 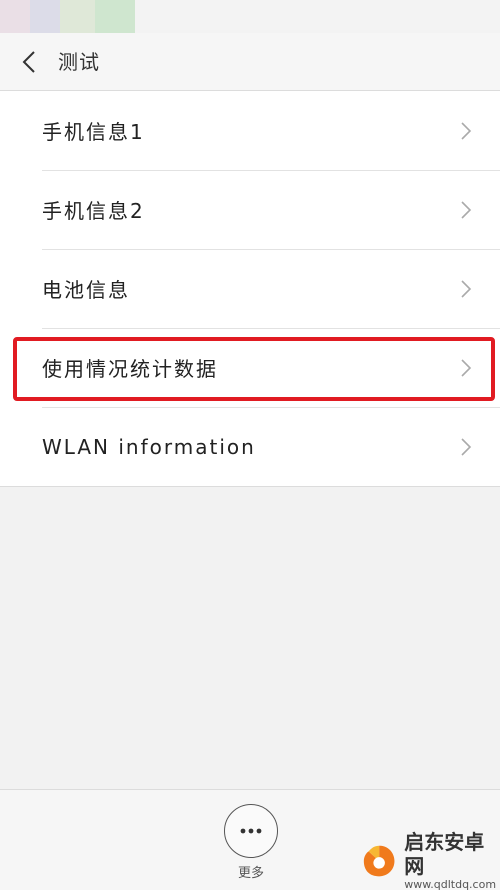 I want to click on menu-item-label: 电池信息, so click(x=86, y=290).